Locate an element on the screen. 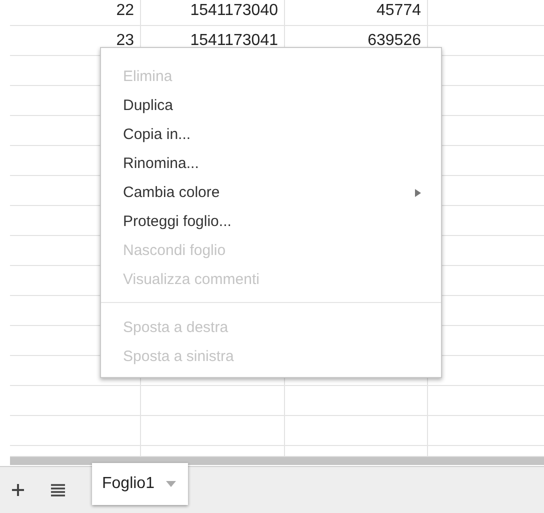  plus-icon is located at coordinates (18, 490).